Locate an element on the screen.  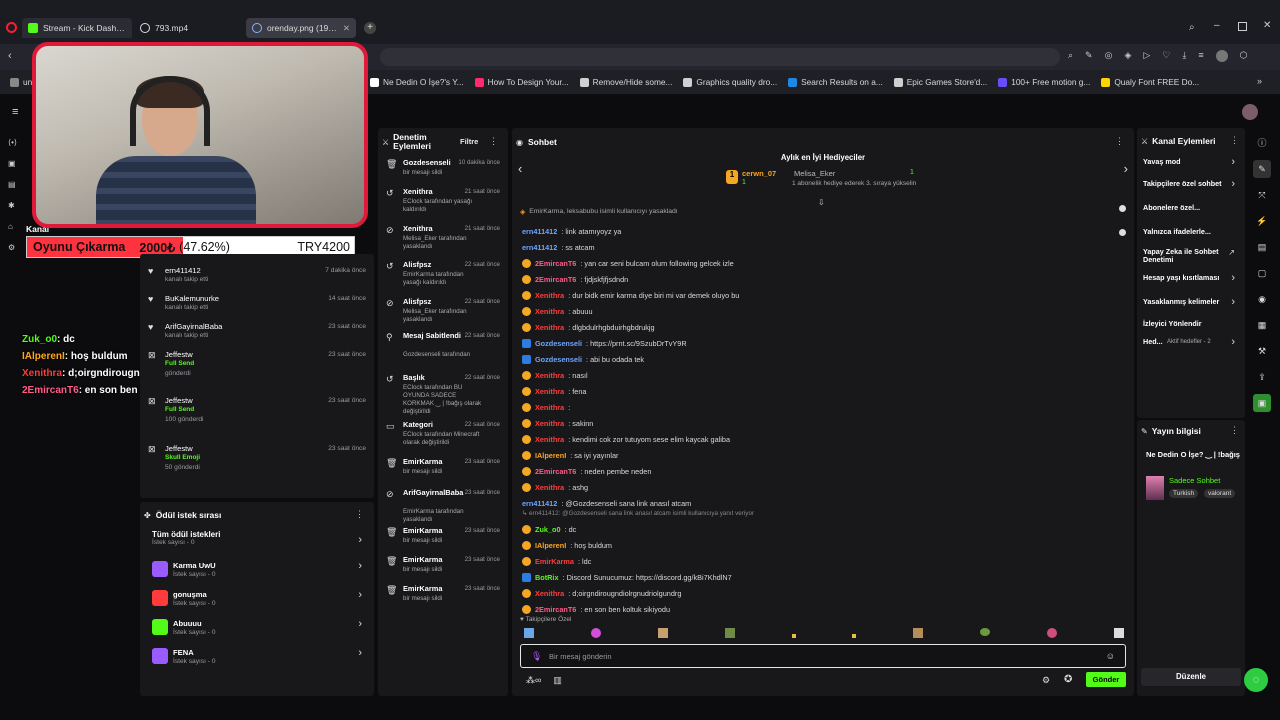
menu-icon: ≡ is located at coordinates (1200, 56).